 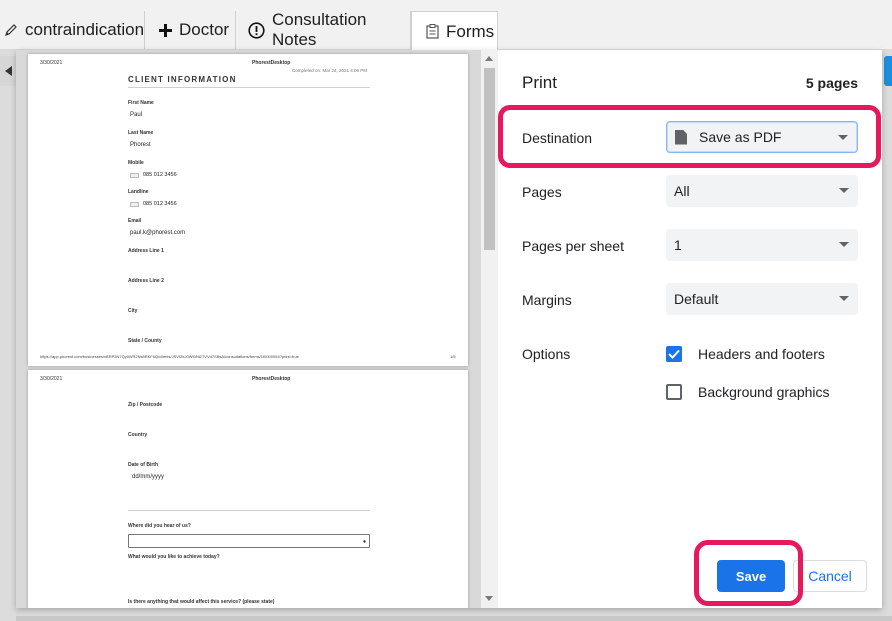 I want to click on tab-consultation-notes: Consultation Notes, so click(x=323, y=29).